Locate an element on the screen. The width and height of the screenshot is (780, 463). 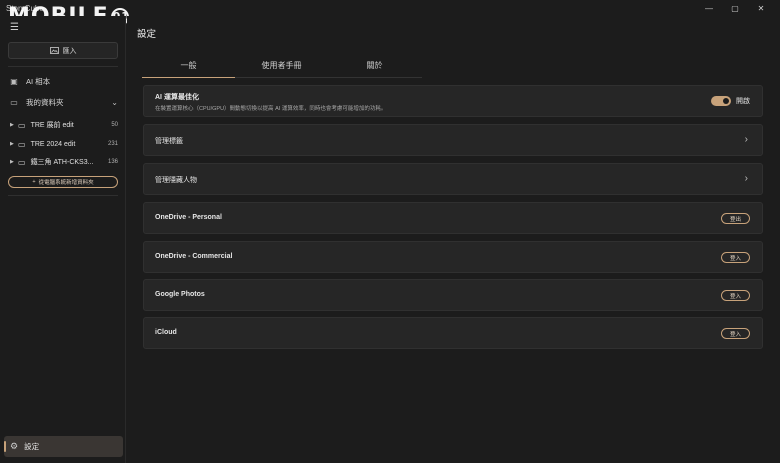
add-folder-button: + 從電腦系統新增資料夾 is located at coordinates (63, 182).